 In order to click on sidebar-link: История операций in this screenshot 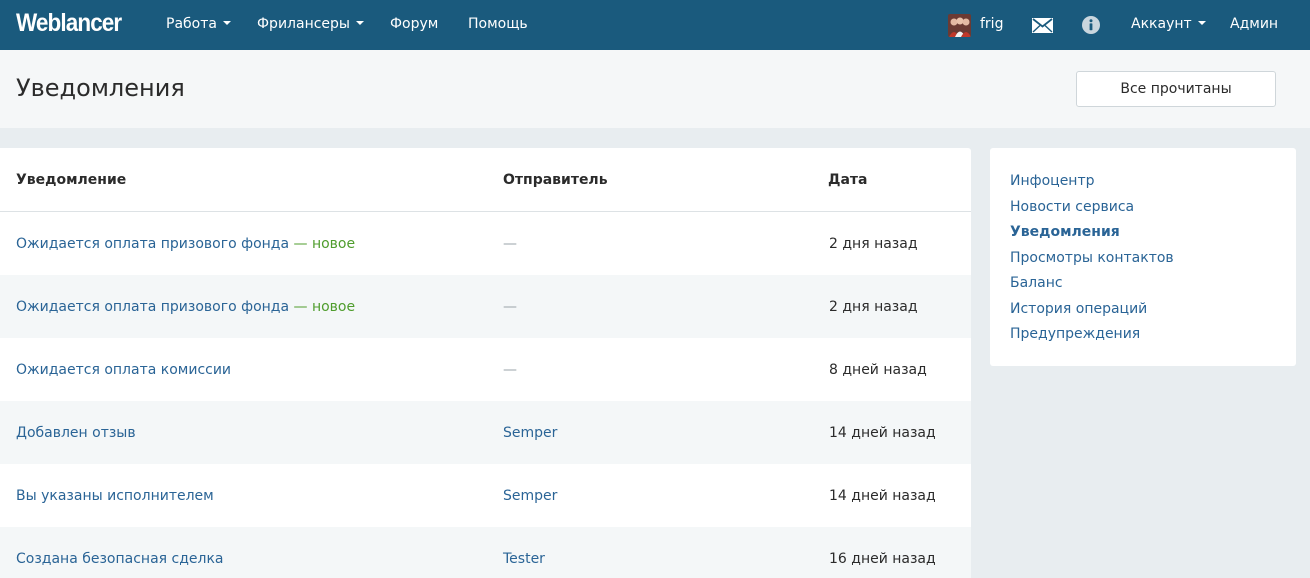, I will do `click(1078, 309)`.